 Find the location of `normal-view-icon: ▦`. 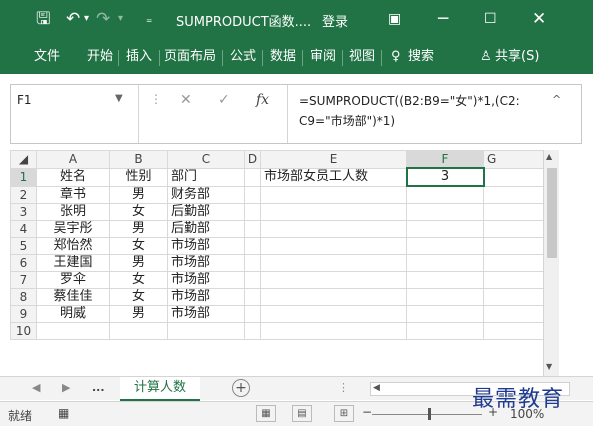

normal-view-icon: ▦ is located at coordinates (266, 413).